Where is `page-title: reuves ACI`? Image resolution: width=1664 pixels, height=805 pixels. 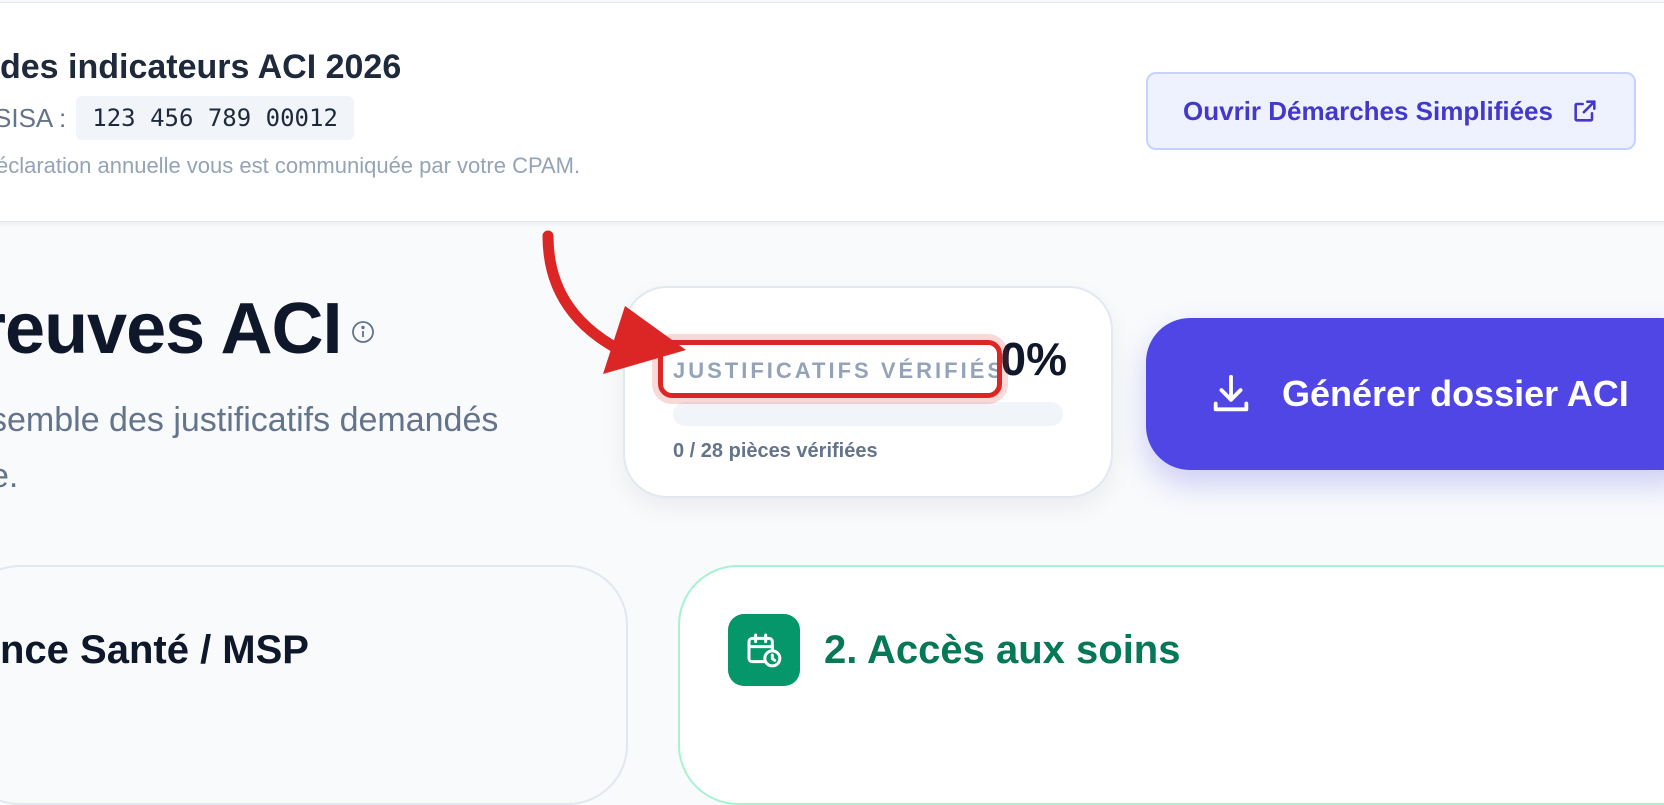
page-title: reuves ACI is located at coordinates (171, 329).